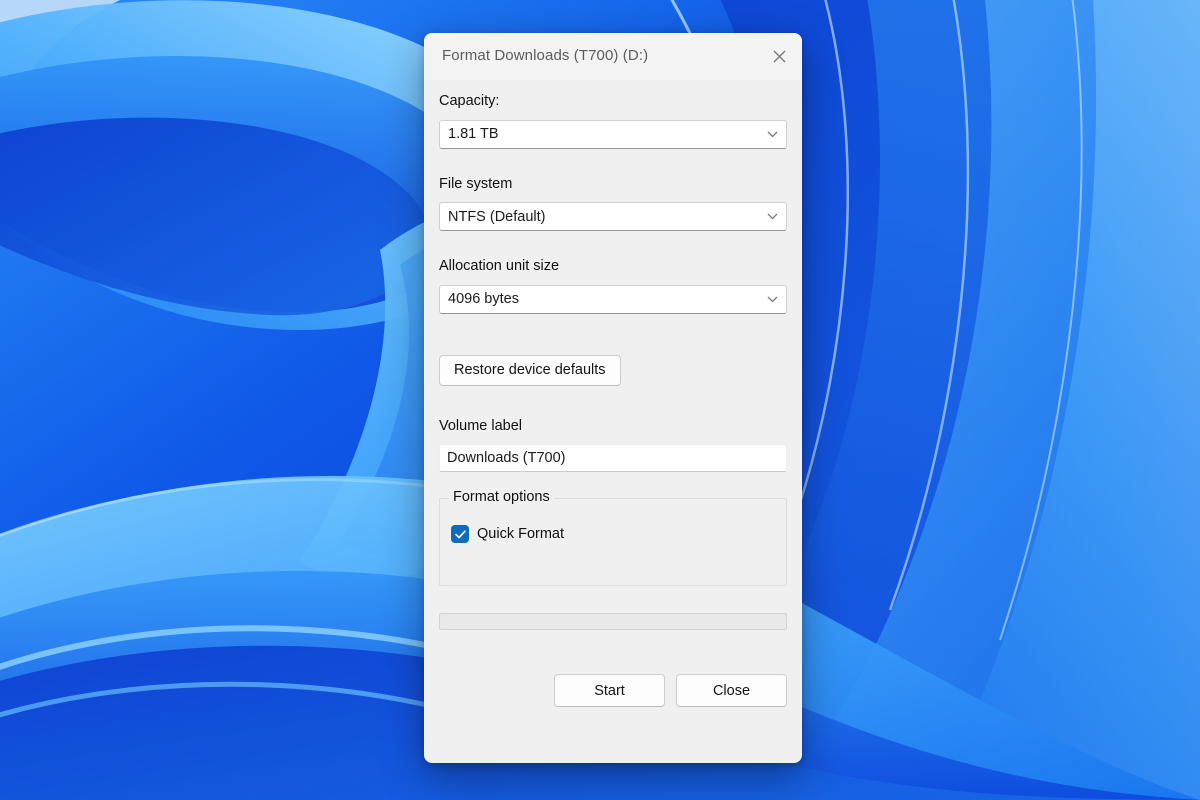 Image resolution: width=1200 pixels, height=800 pixels. I want to click on file-system-label: File system, so click(476, 183).